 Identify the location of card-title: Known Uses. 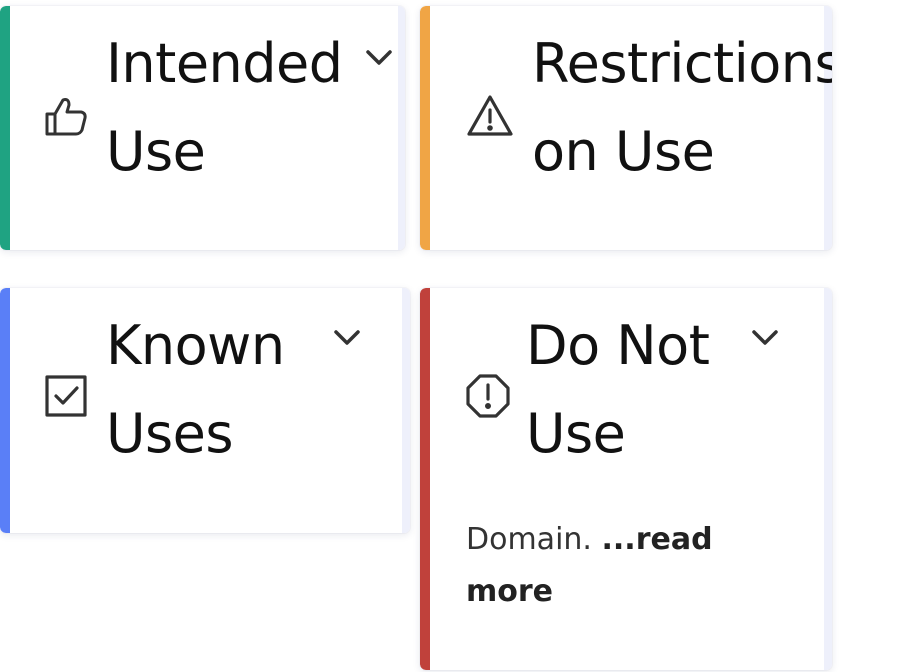
(195, 390).